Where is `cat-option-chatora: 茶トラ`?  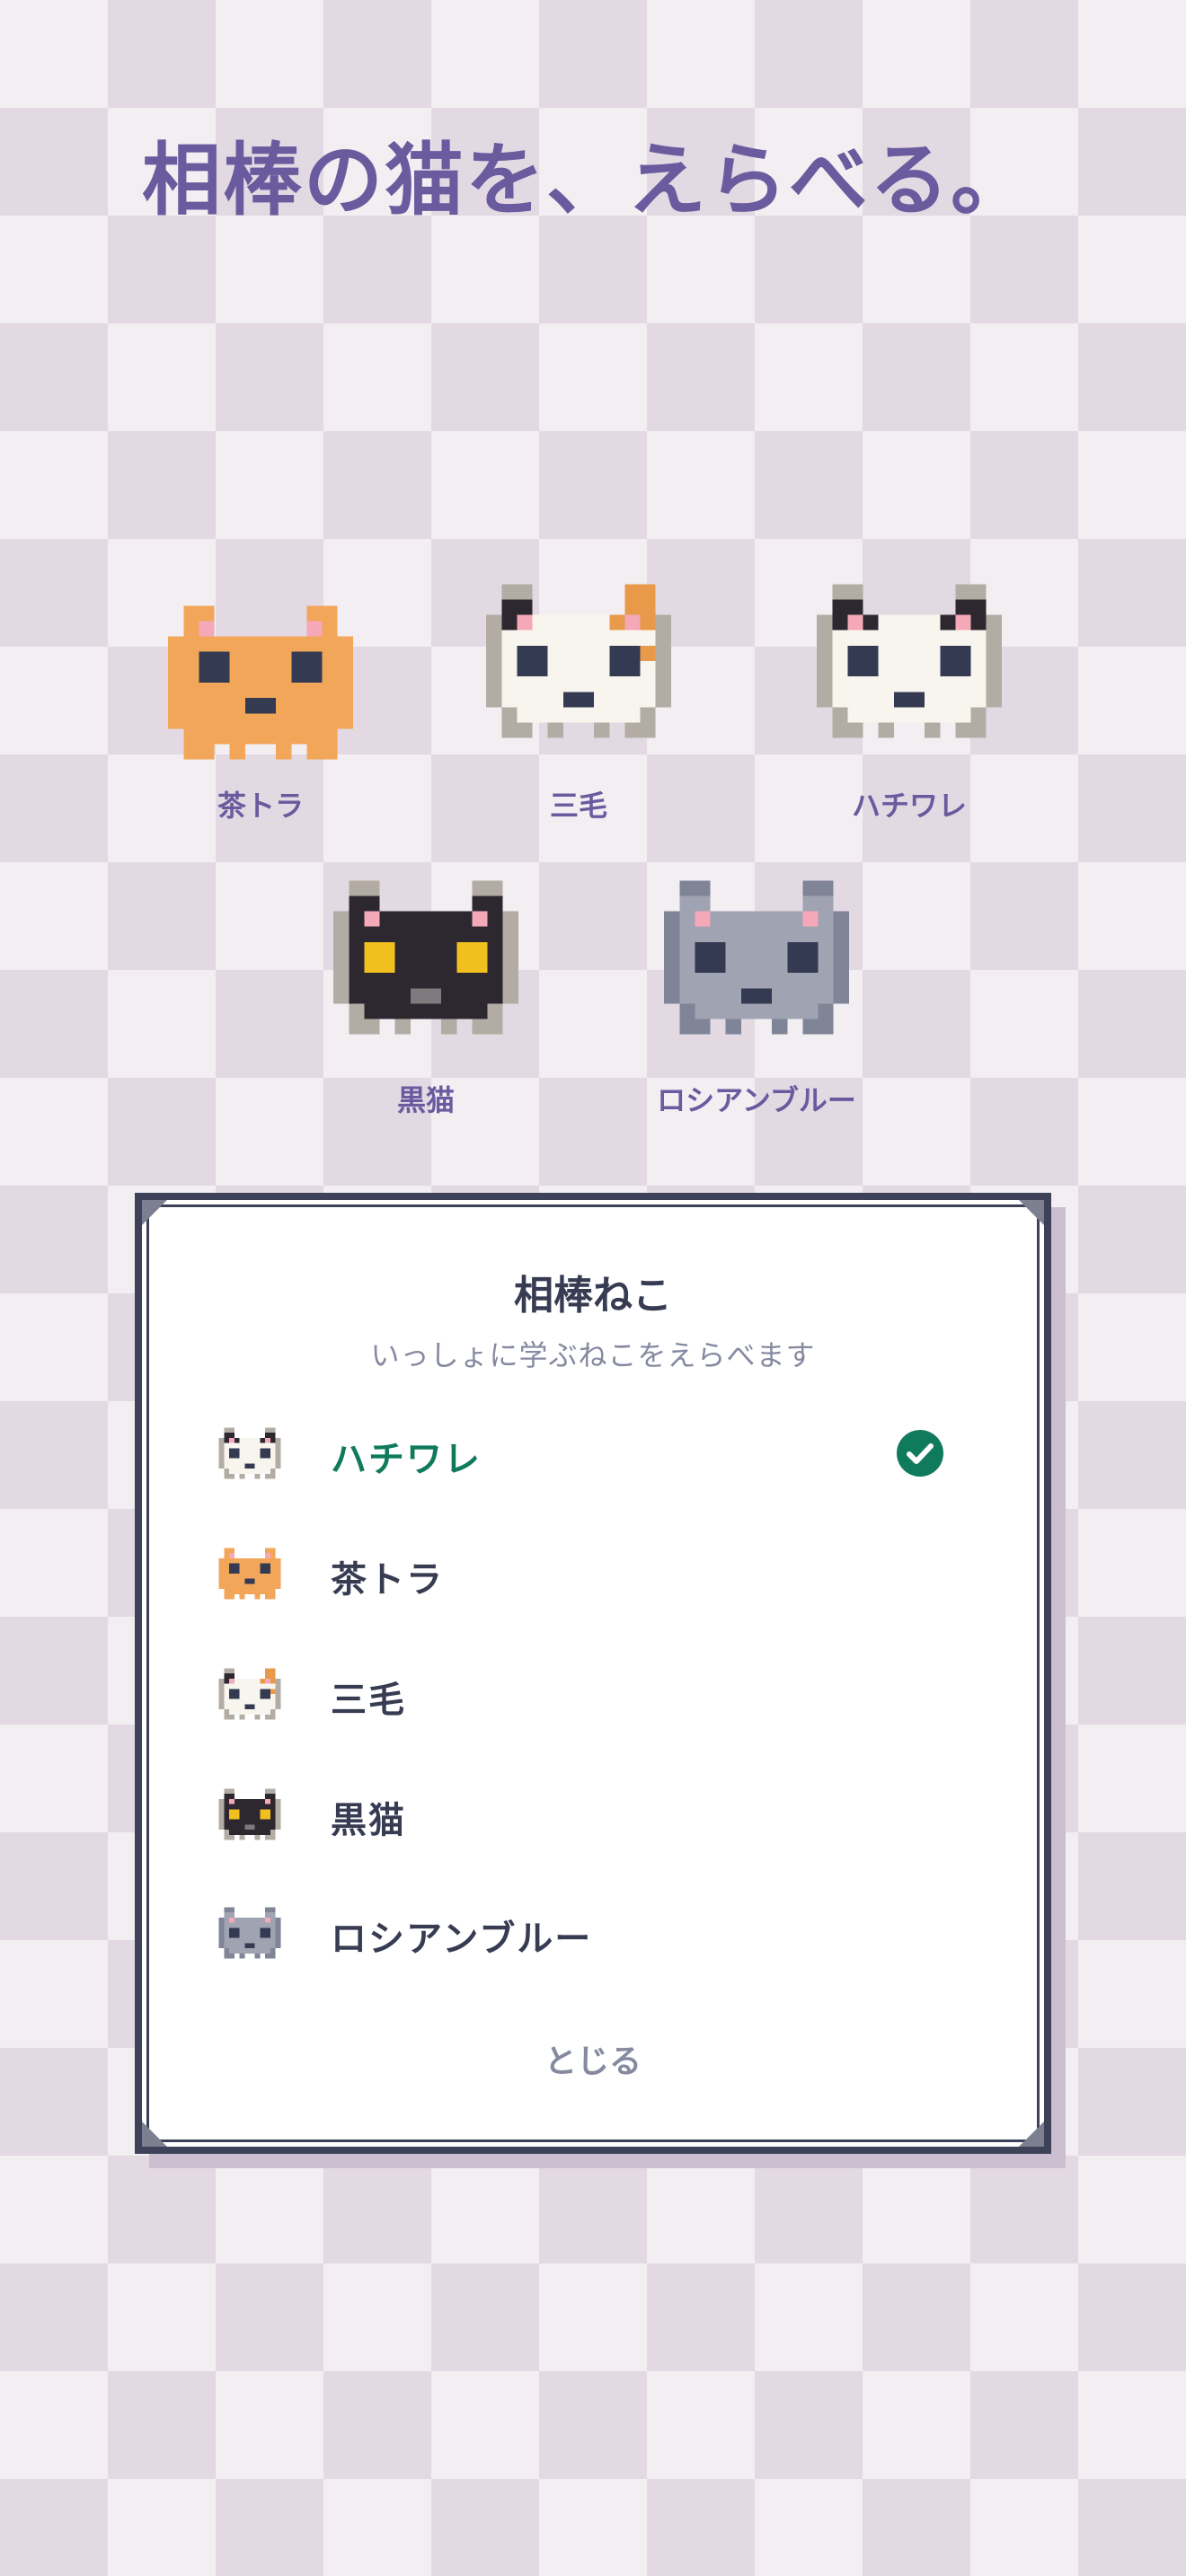
cat-option-chatora: 茶トラ is located at coordinates (600, 1574).